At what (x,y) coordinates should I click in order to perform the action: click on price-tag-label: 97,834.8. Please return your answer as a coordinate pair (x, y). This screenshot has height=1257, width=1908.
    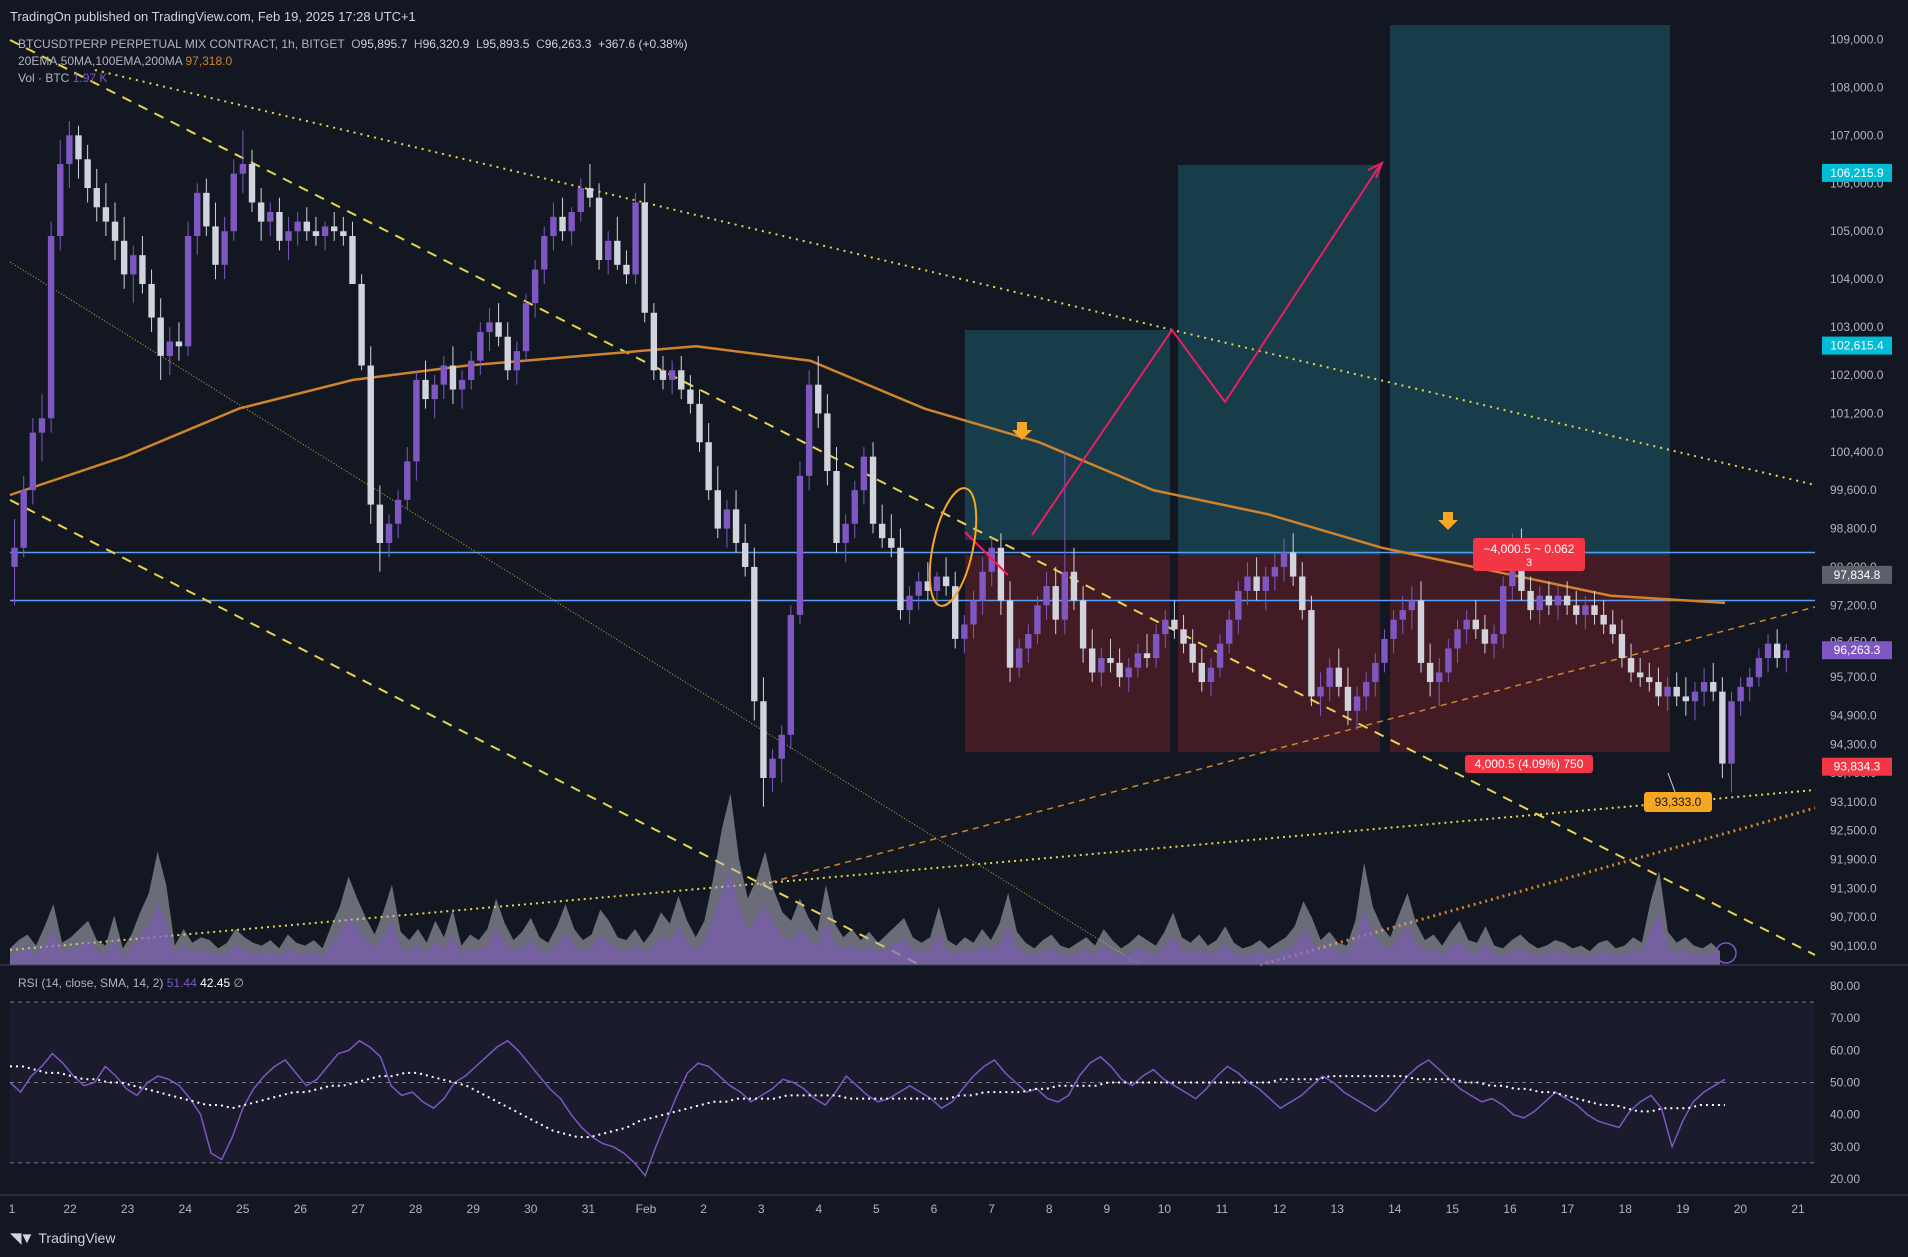
    Looking at the image, I should click on (1857, 575).